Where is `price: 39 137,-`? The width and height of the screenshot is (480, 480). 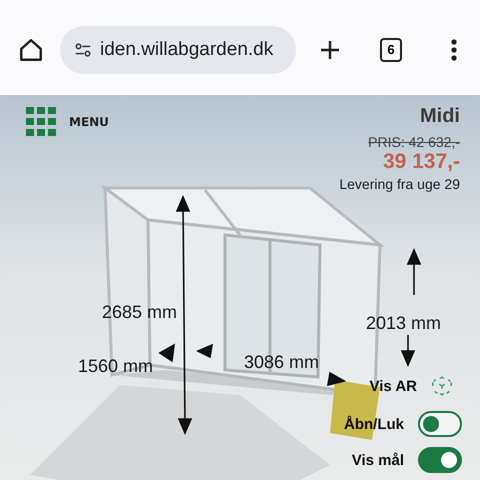 price: 39 137,- is located at coordinates (421, 162).